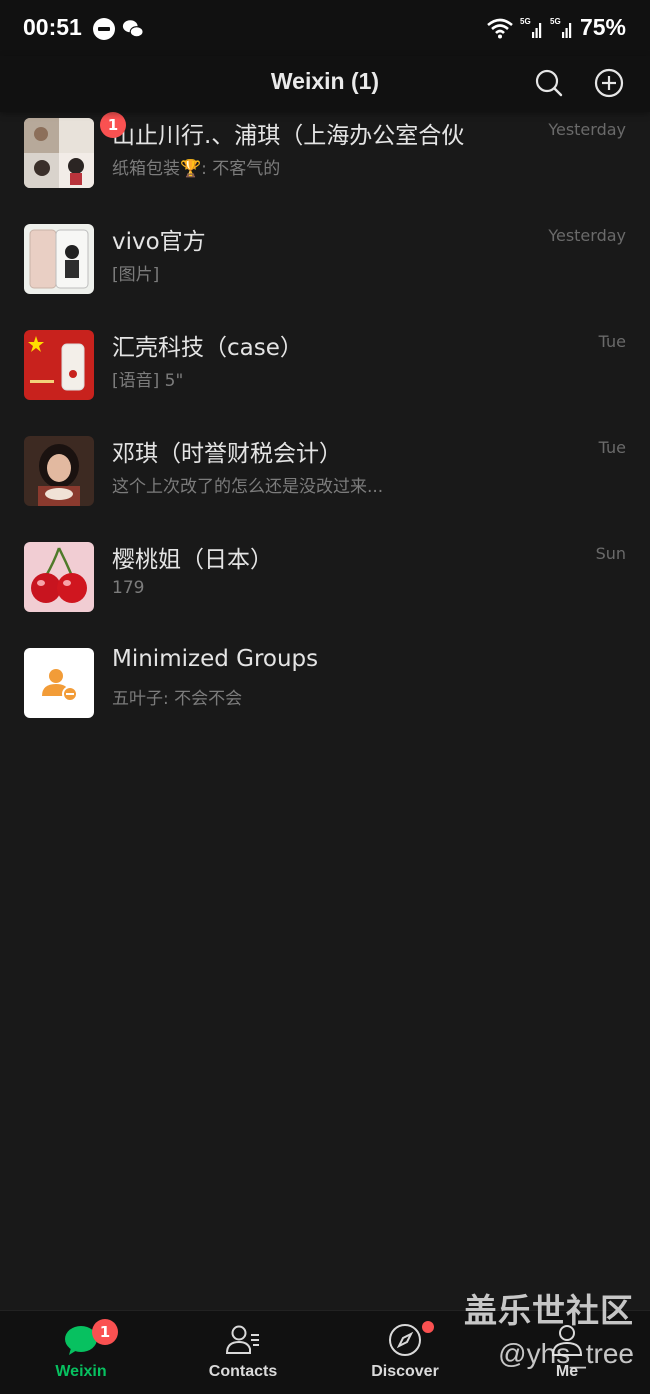  What do you see at coordinates (159, 242) in the screenshot?
I see `chat-name: vivo官方` at bounding box center [159, 242].